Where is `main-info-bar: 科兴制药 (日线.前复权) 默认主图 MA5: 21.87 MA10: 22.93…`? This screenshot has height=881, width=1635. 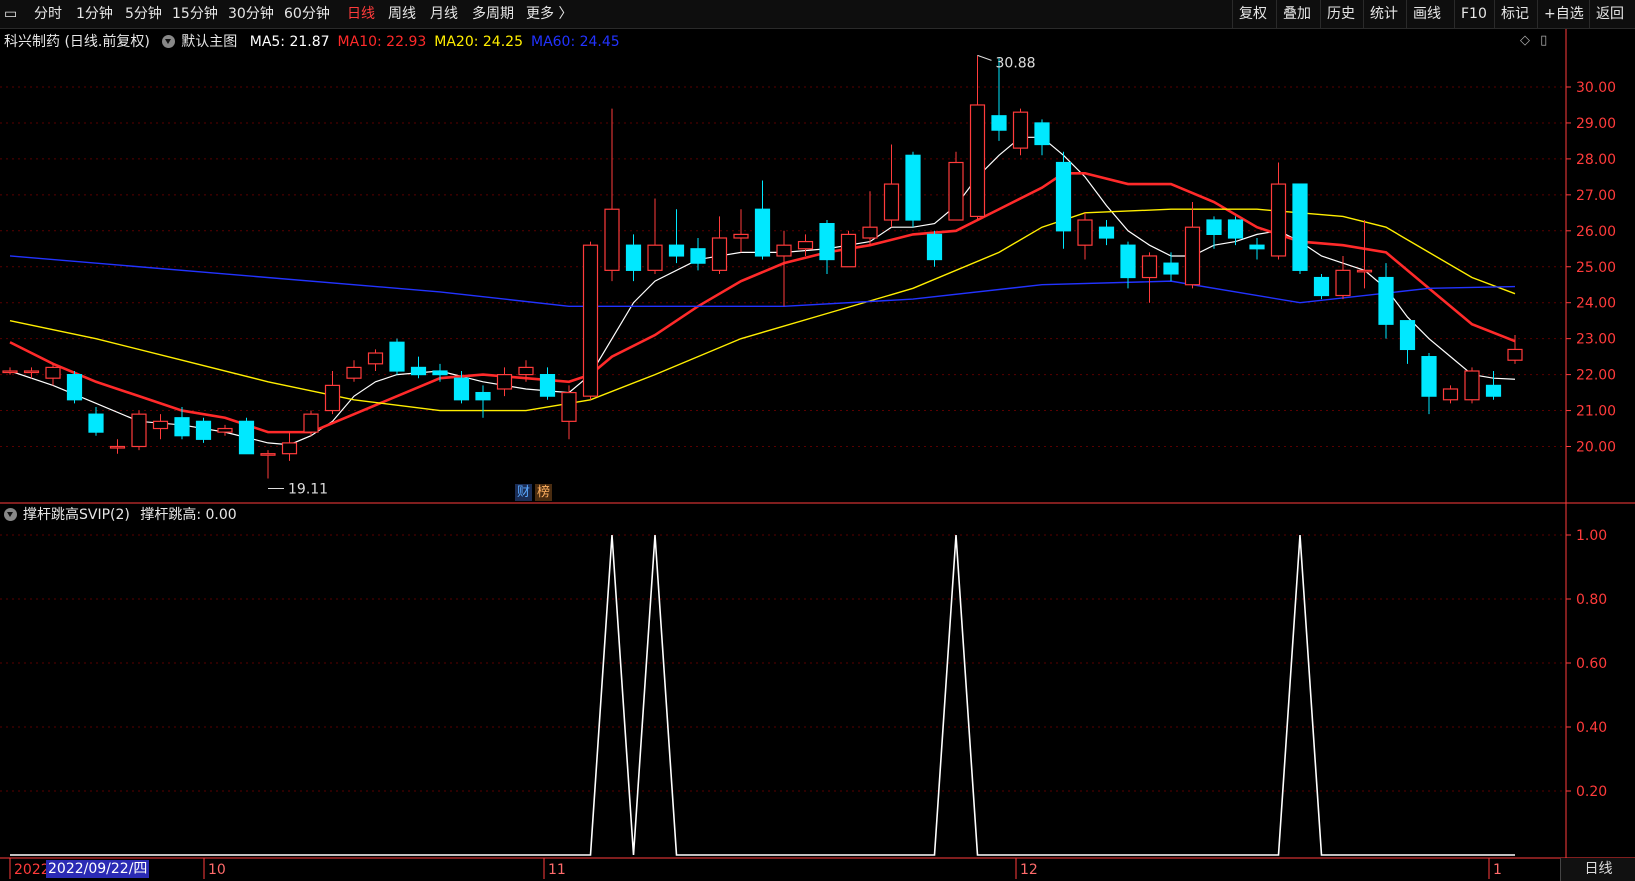
main-info-bar: 科兴制药 (日线.前复权) 默认主图 MA5: 21.87 MA10: 22.93… is located at coordinates (316, 41).